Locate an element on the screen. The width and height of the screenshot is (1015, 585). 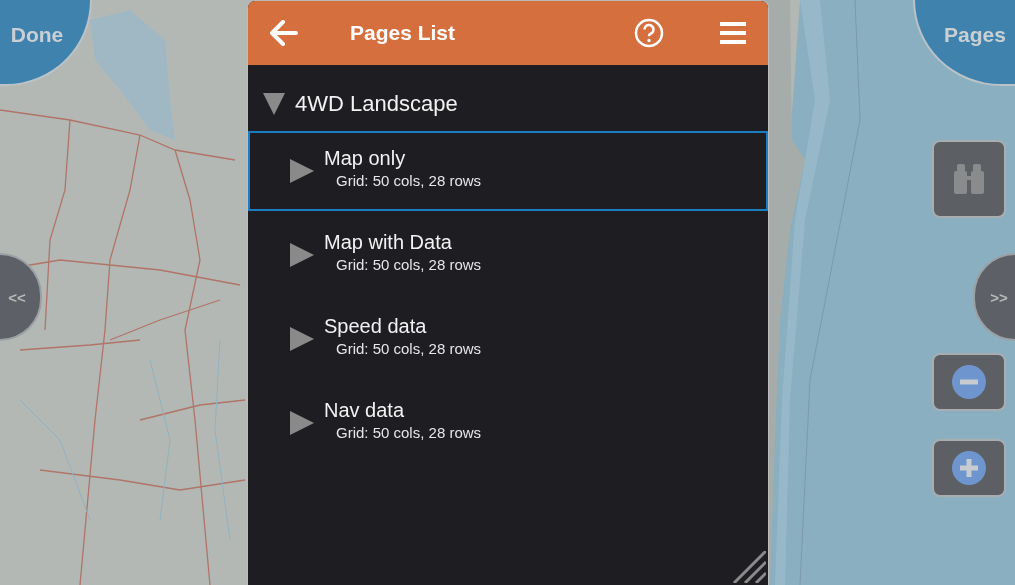
back-arrow-icon is located at coordinates (284, 33).